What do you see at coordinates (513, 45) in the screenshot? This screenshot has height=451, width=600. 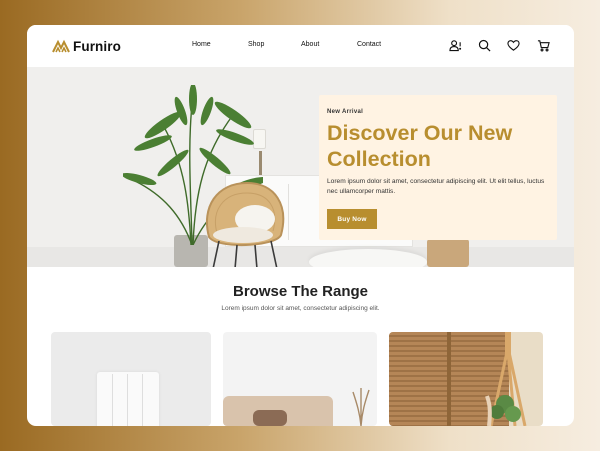 I see `heart-icon` at bounding box center [513, 45].